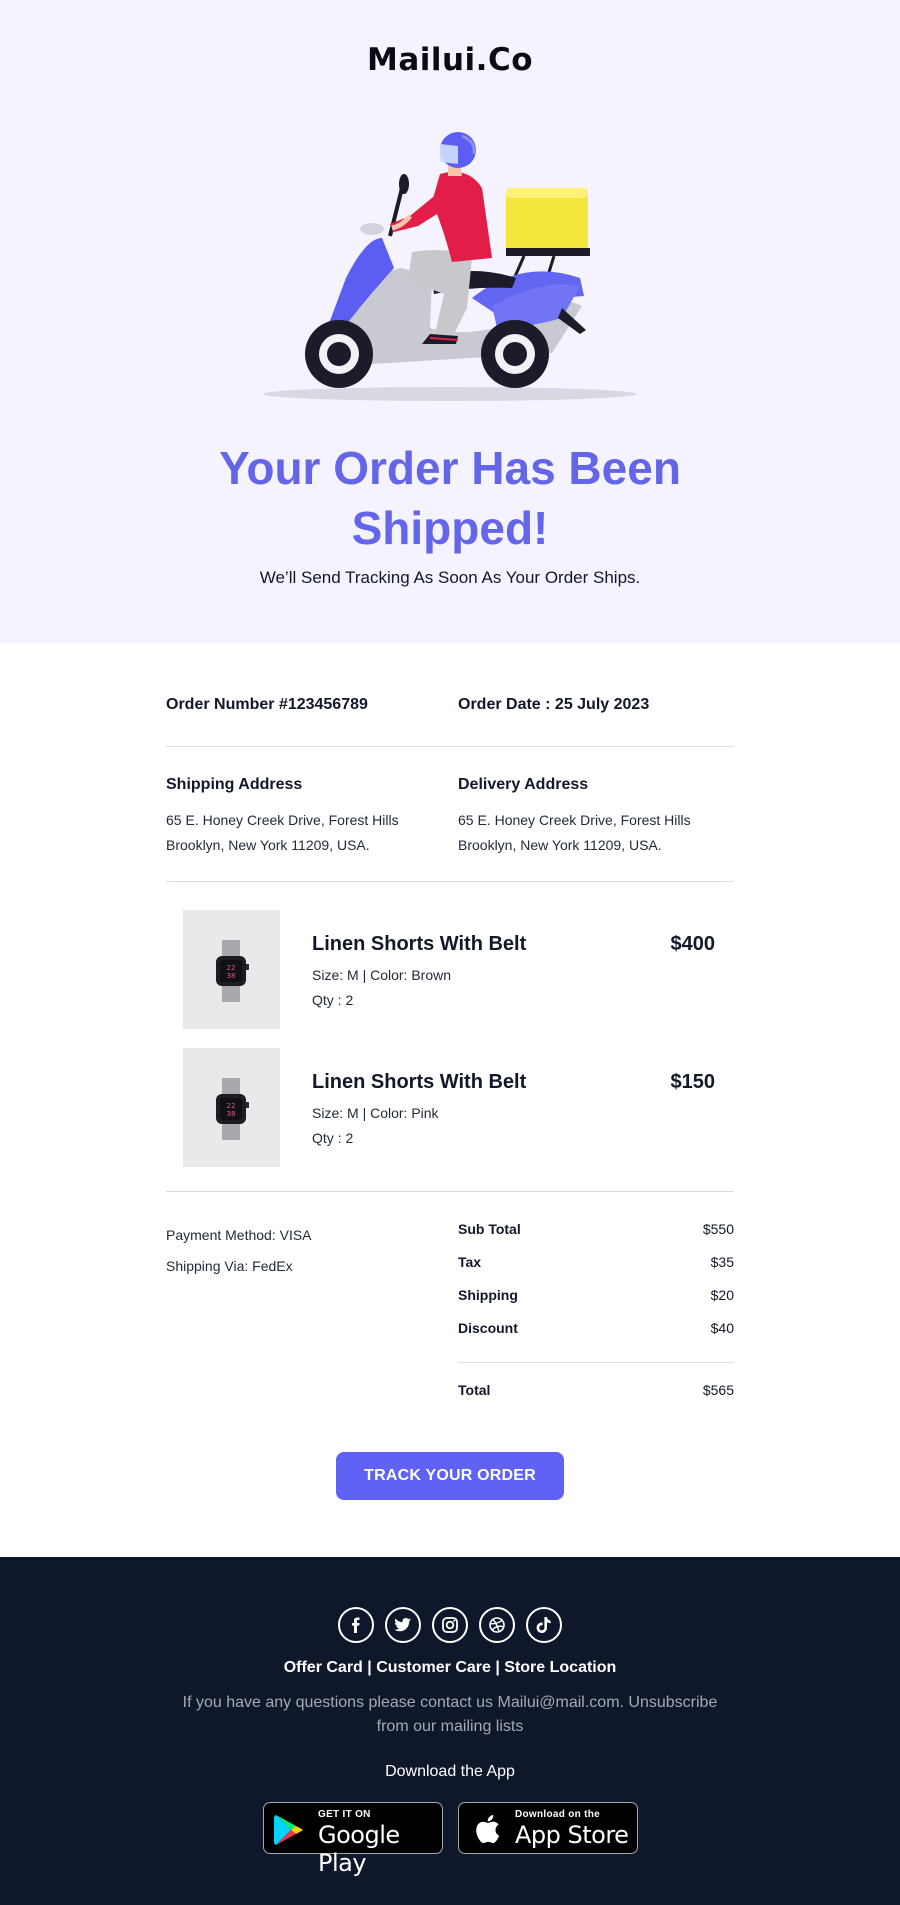 Image resolution: width=900 pixels, height=1905 pixels. I want to click on tax-row: Tax $35, so click(596, 1263).